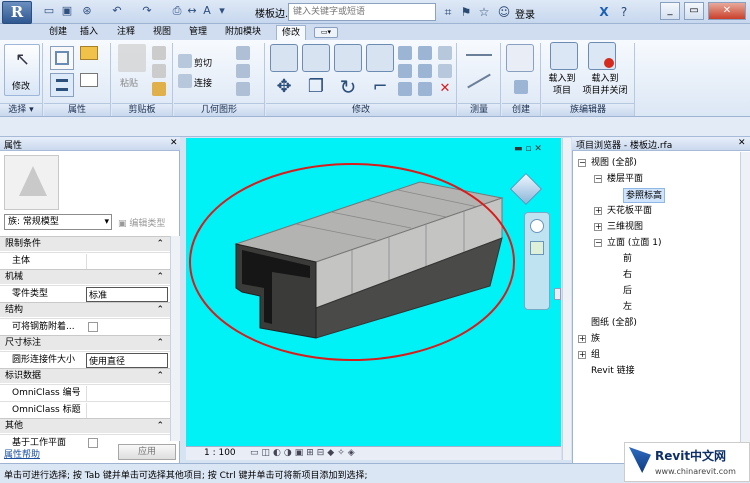  Describe the element at coordinates (405, 71) in the screenshot. I see `array-icon` at that location.